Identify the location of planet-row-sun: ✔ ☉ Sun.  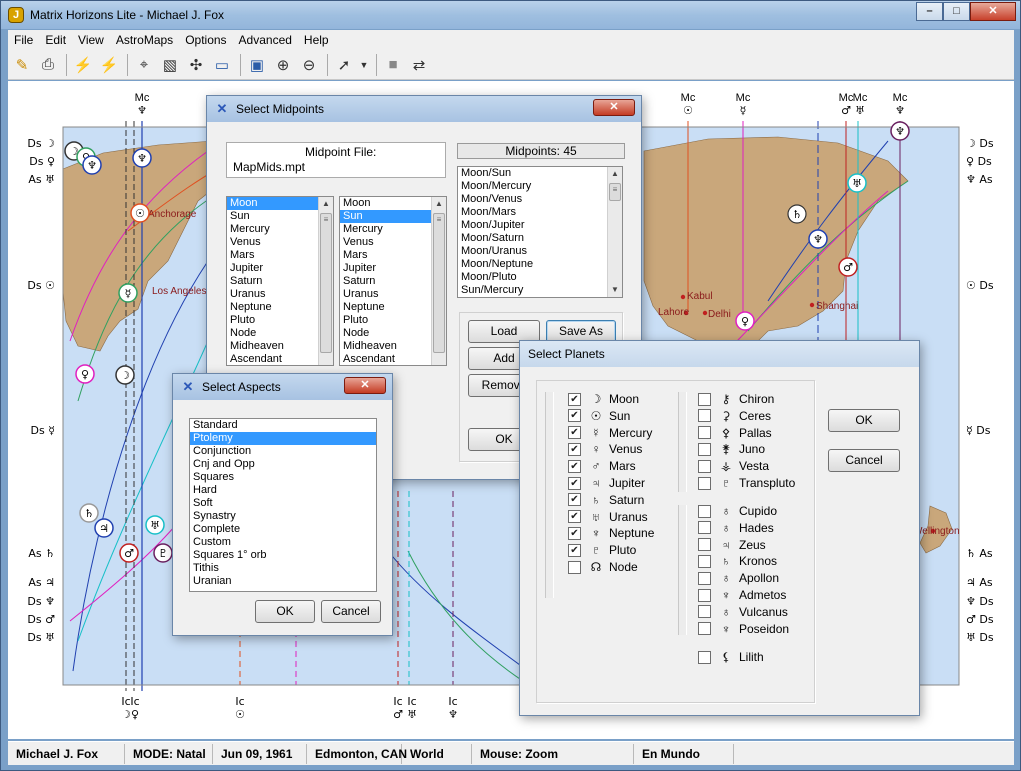
(599, 416).